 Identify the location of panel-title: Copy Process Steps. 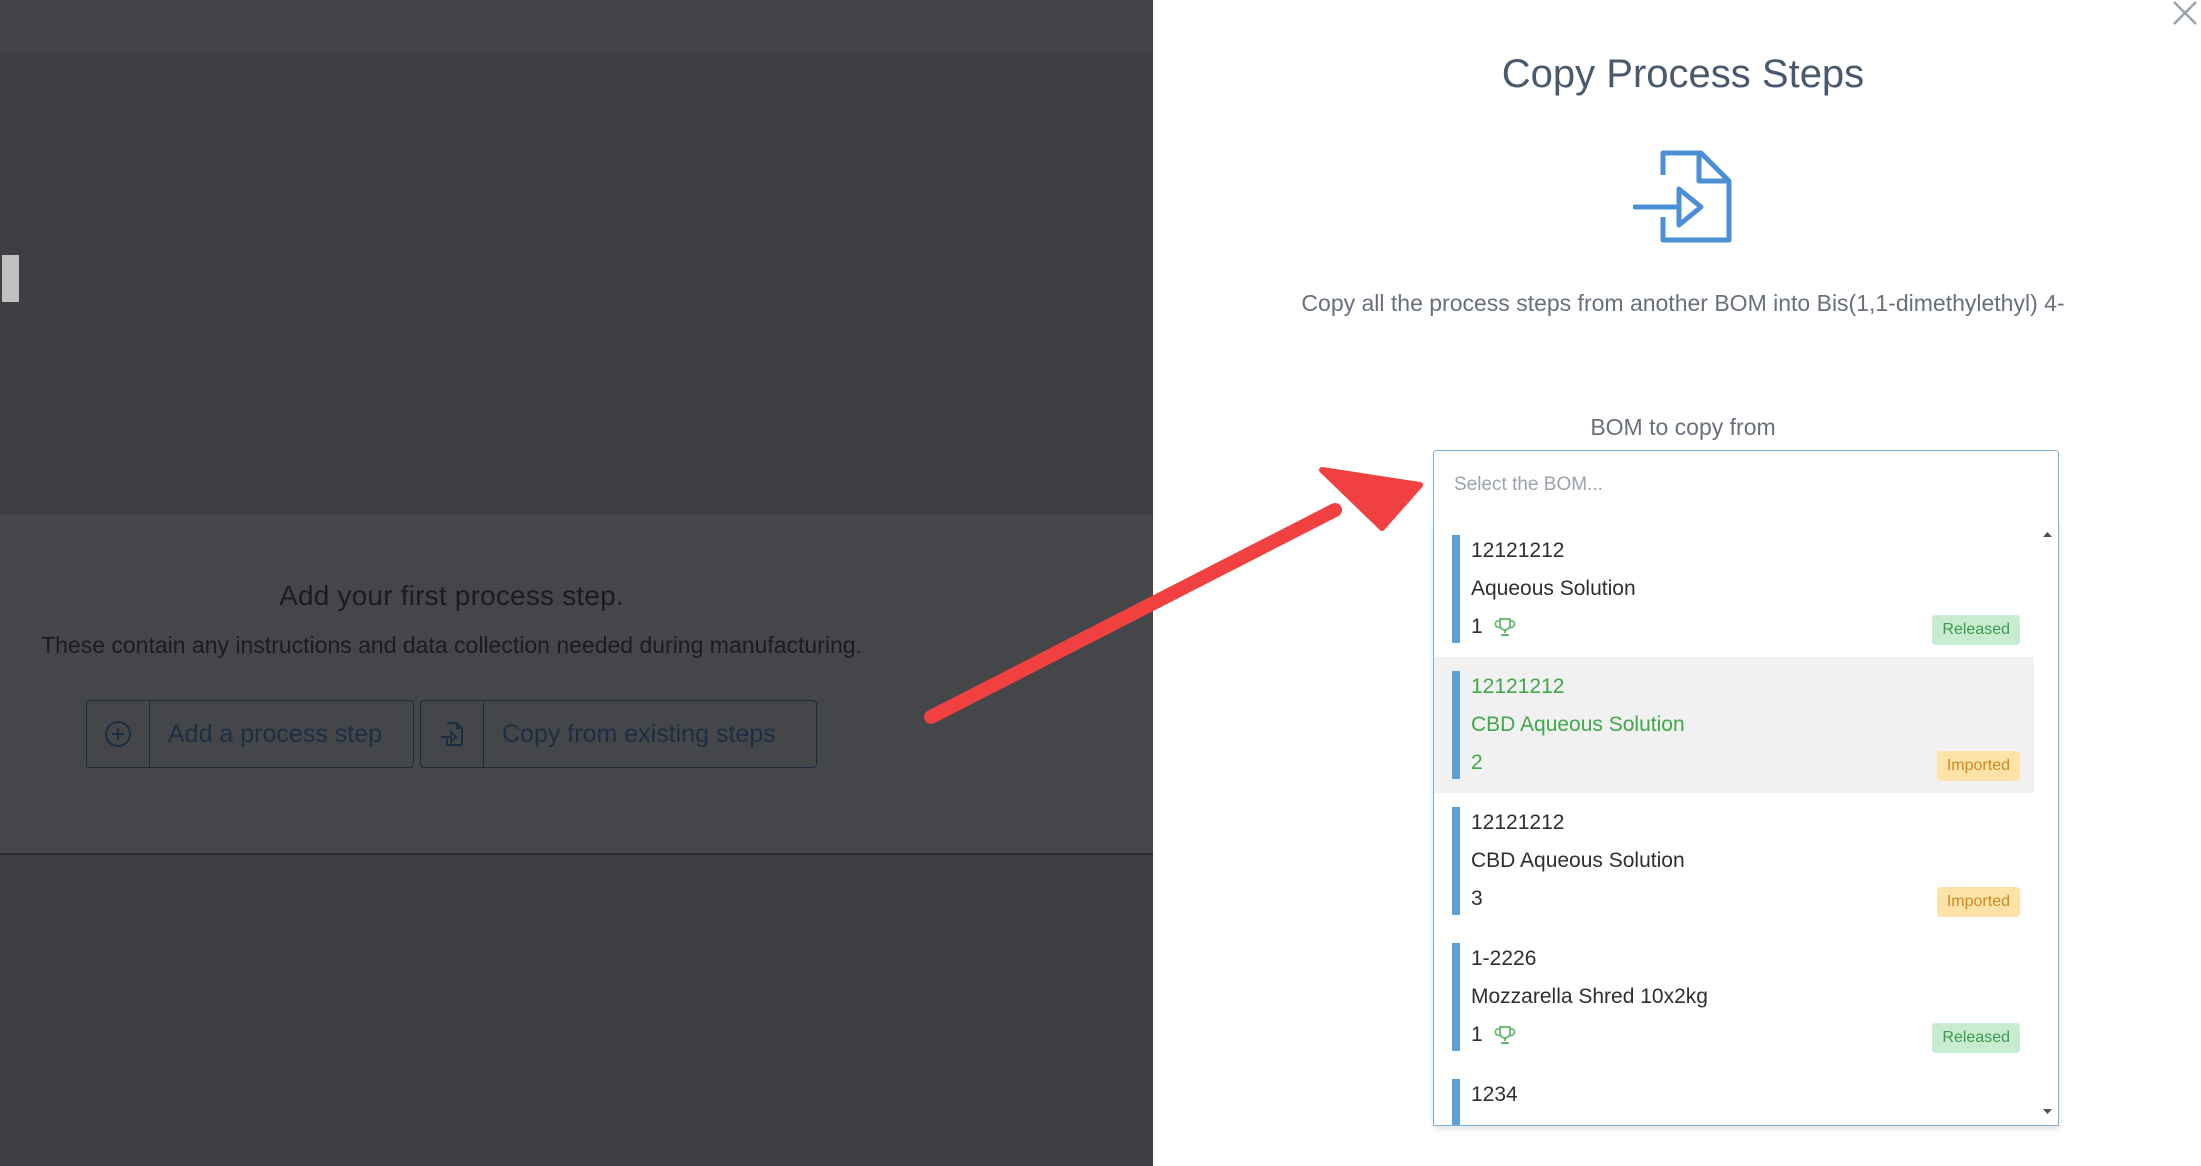
(1683, 74).